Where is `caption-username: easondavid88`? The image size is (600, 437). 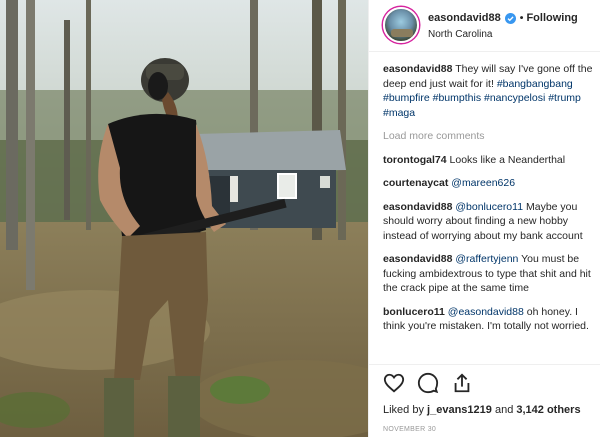
caption-username: easondavid88 is located at coordinates (417, 69).